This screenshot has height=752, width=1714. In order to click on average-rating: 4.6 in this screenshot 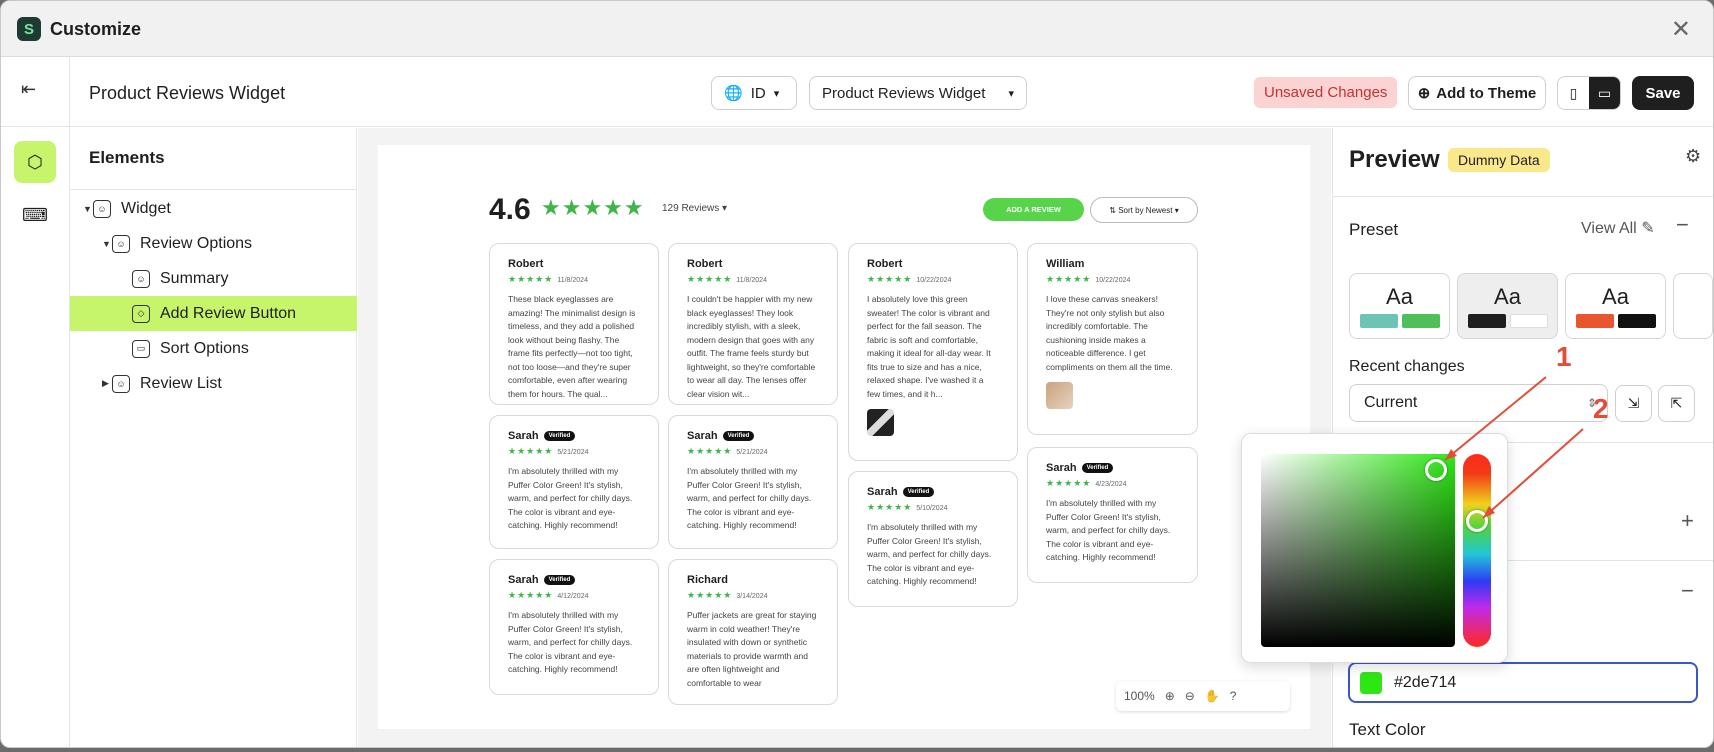, I will do `click(510, 209)`.